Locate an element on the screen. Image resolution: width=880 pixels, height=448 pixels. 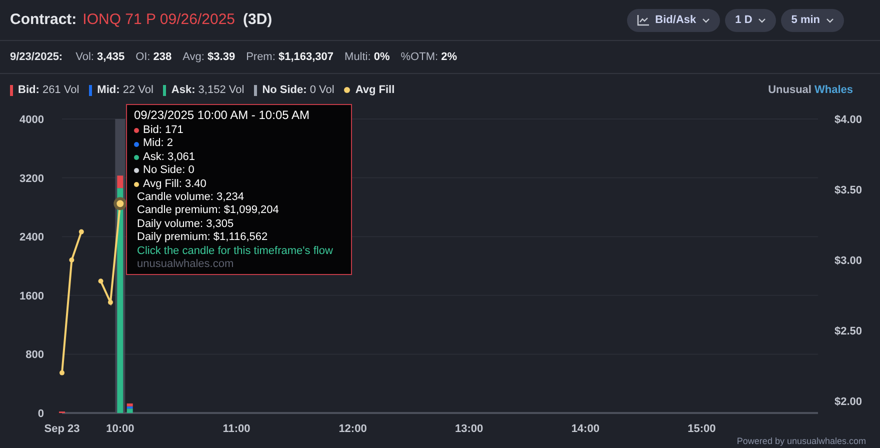
y-axis-label: $3.00 is located at coordinates (848, 261).